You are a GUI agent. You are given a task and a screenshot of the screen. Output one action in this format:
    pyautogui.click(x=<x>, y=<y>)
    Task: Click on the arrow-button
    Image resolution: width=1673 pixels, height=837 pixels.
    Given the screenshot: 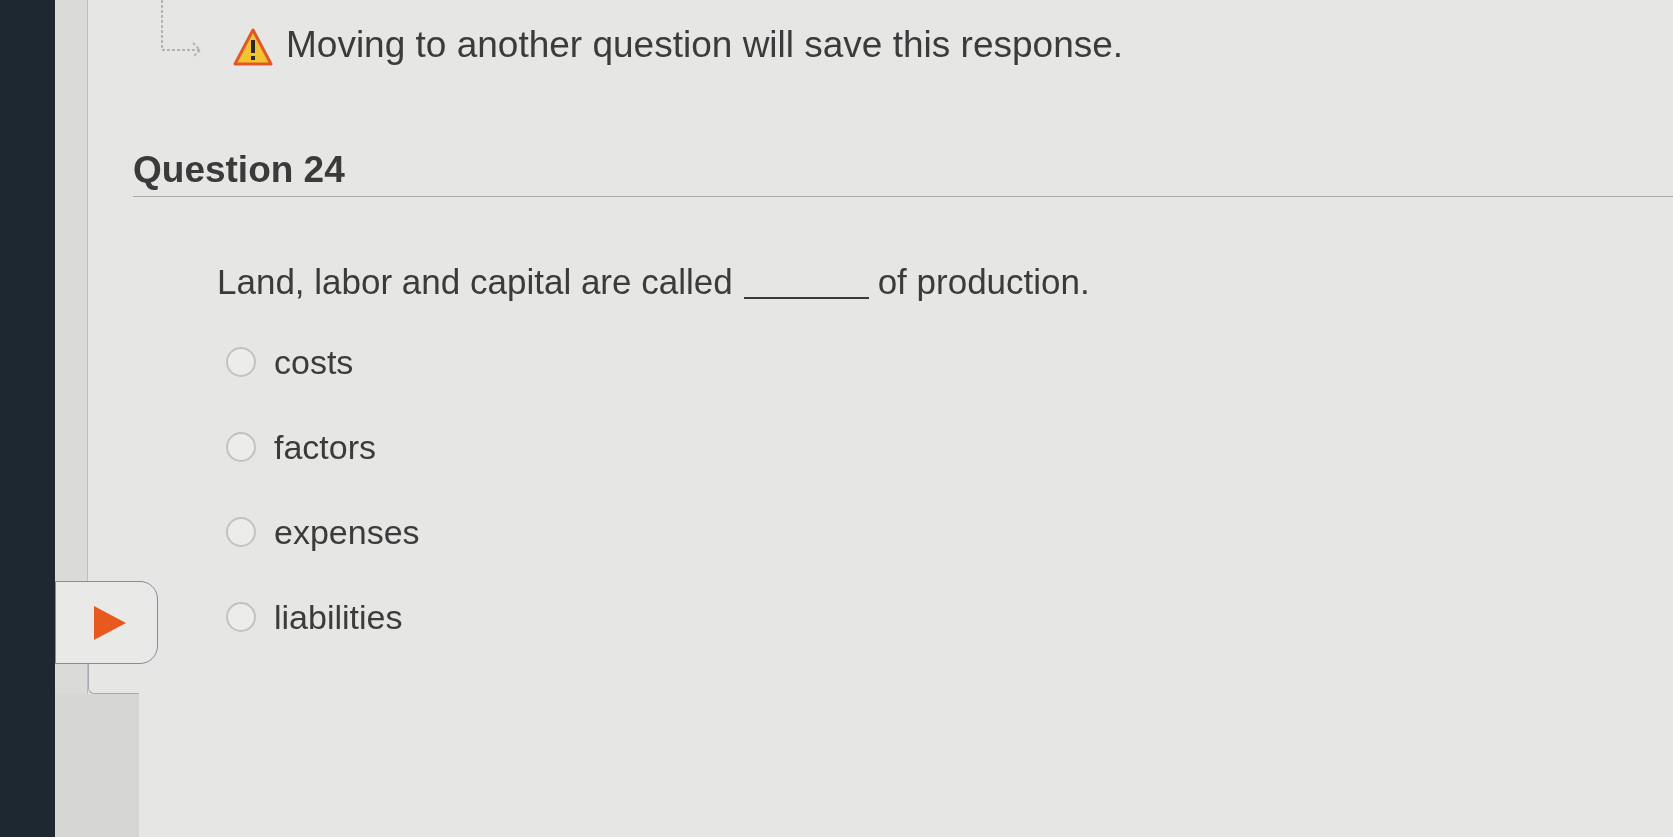 What is the action you would take?
    pyautogui.click(x=106, y=622)
    